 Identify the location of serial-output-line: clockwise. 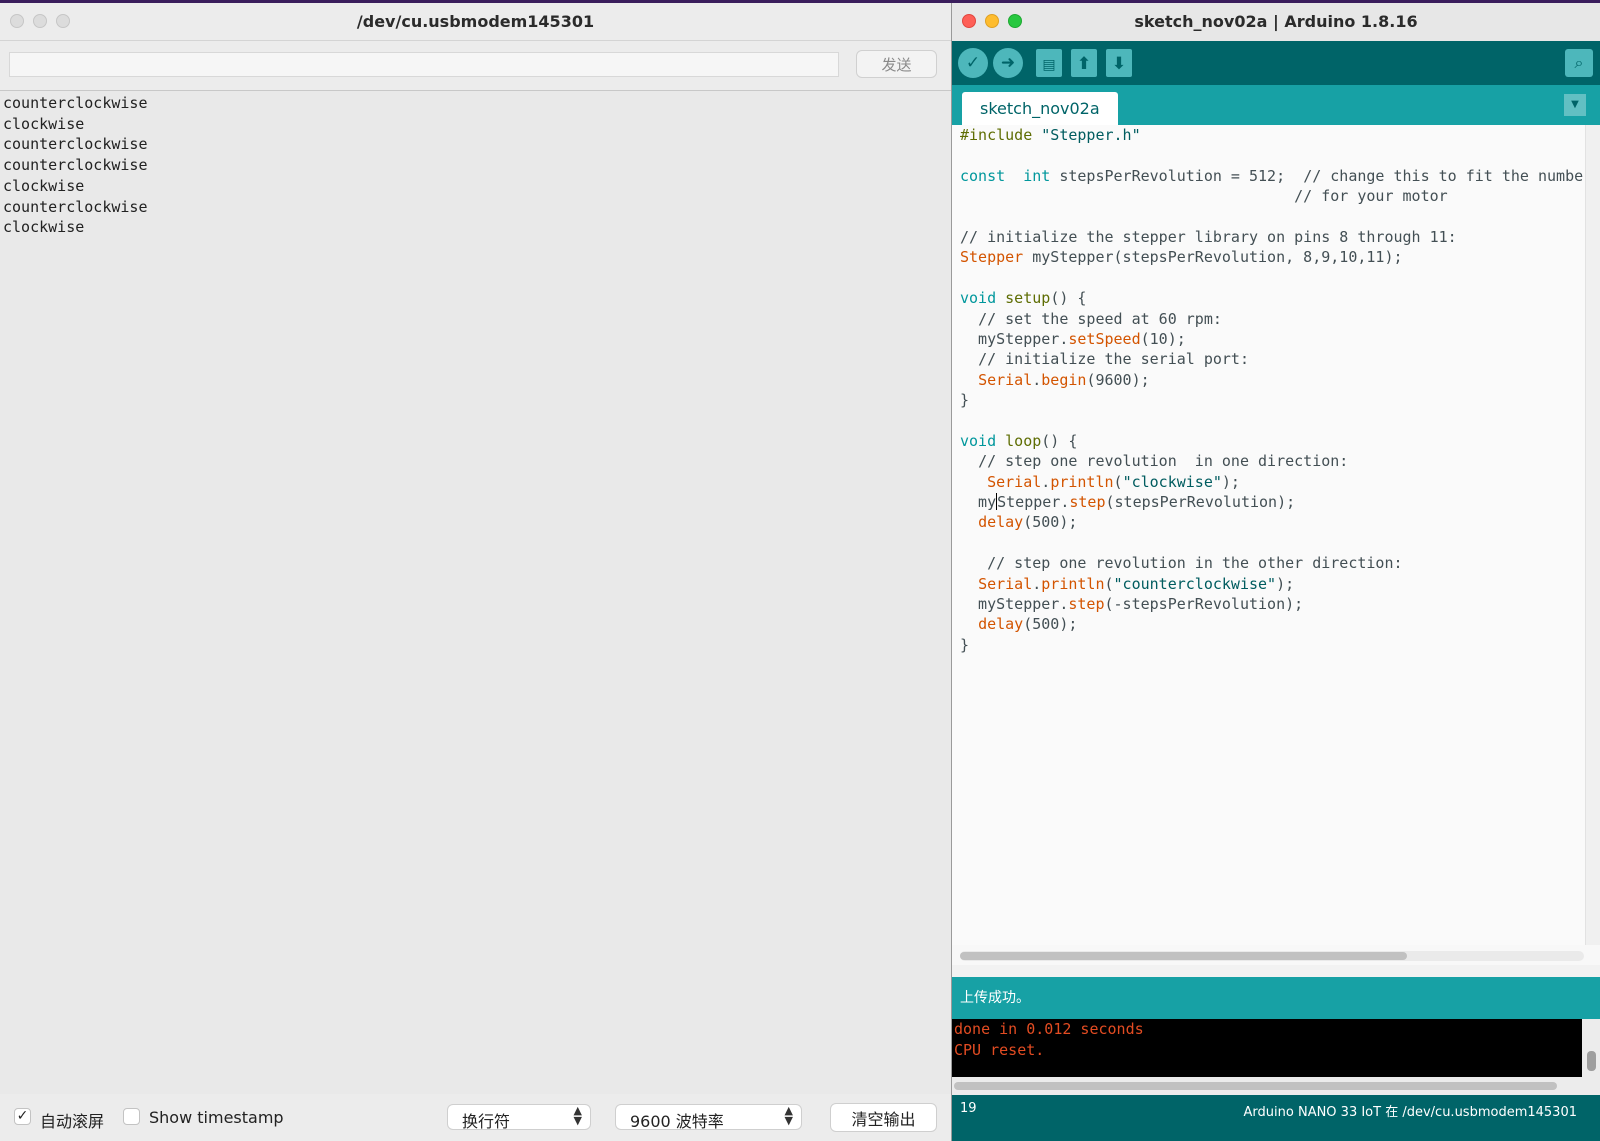
(44, 227).